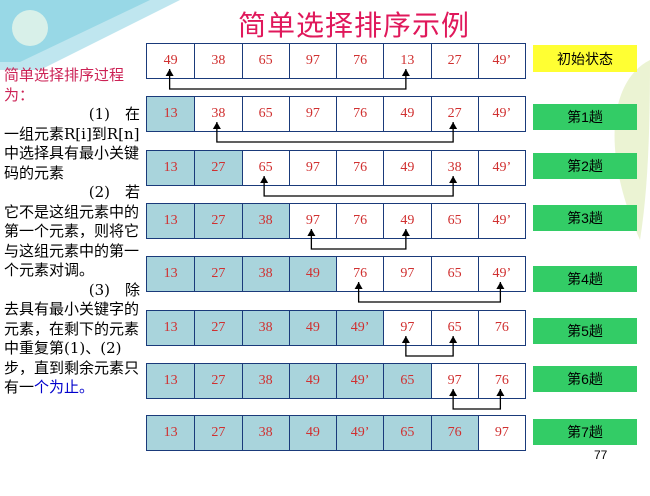 The image size is (650, 496). What do you see at coordinates (64, 387) in the screenshot?
I see `step3-highlight: 个为止。` at bounding box center [64, 387].